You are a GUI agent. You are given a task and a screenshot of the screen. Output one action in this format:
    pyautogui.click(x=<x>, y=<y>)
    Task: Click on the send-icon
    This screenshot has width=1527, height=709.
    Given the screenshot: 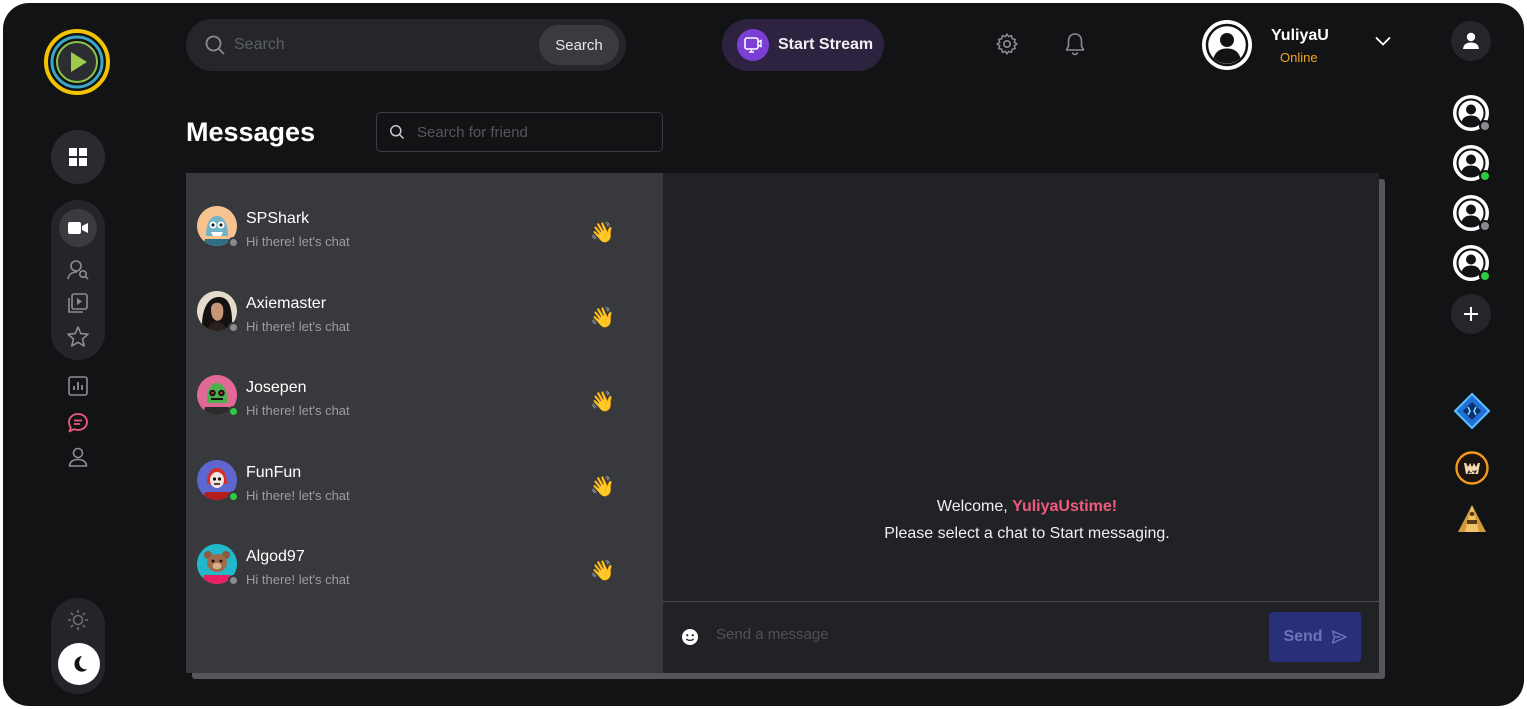 What is the action you would take?
    pyautogui.click(x=1339, y=637)
    